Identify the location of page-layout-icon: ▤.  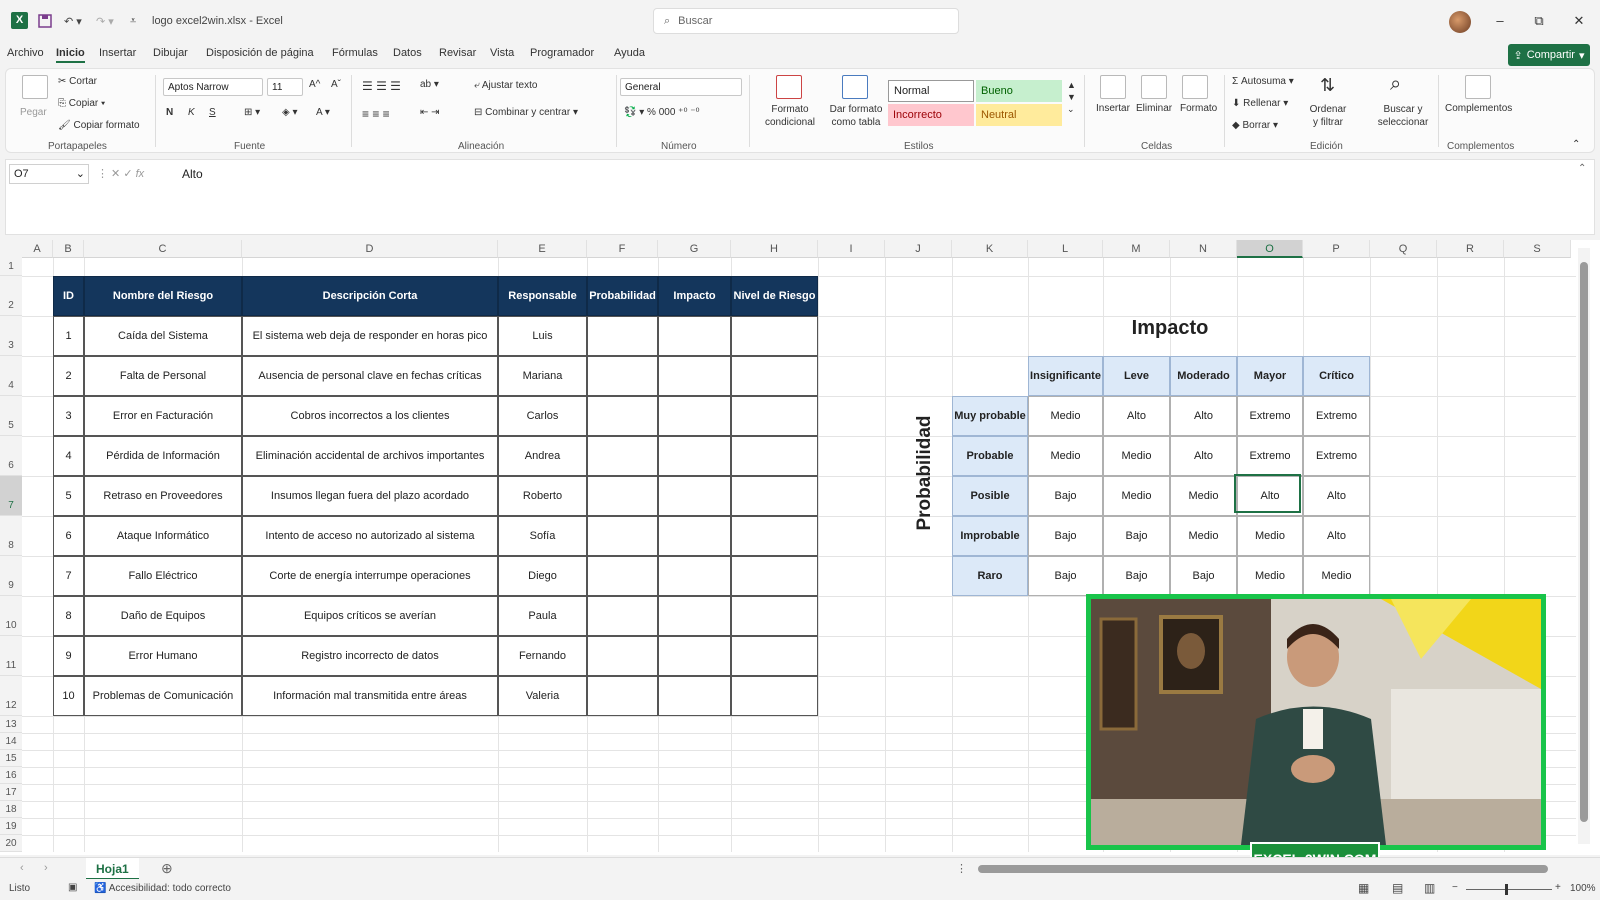
(1397, 888).